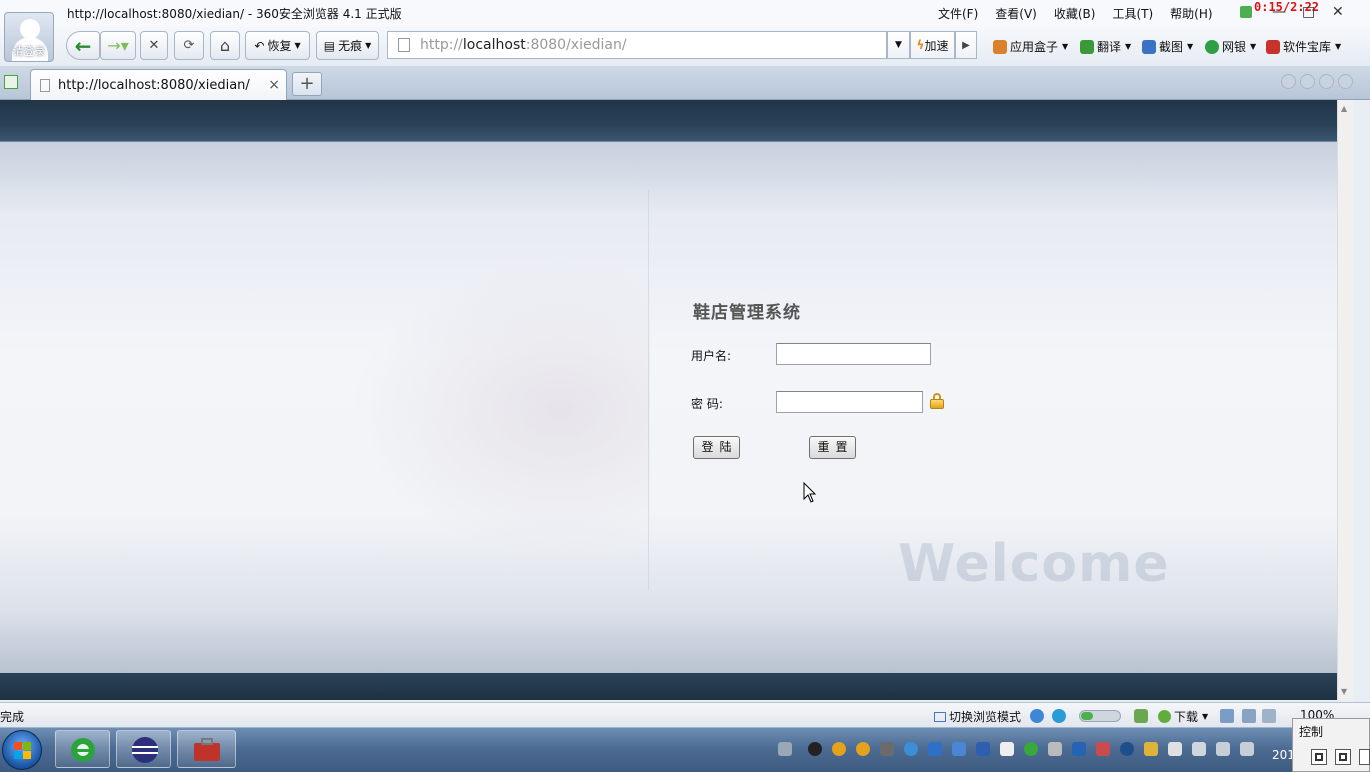 This screenshot has width=1370, height=772. Describe the element at coordinates (932, 45) in the screenshot. I see `accelerate-button: ϟ 加速` at that location.